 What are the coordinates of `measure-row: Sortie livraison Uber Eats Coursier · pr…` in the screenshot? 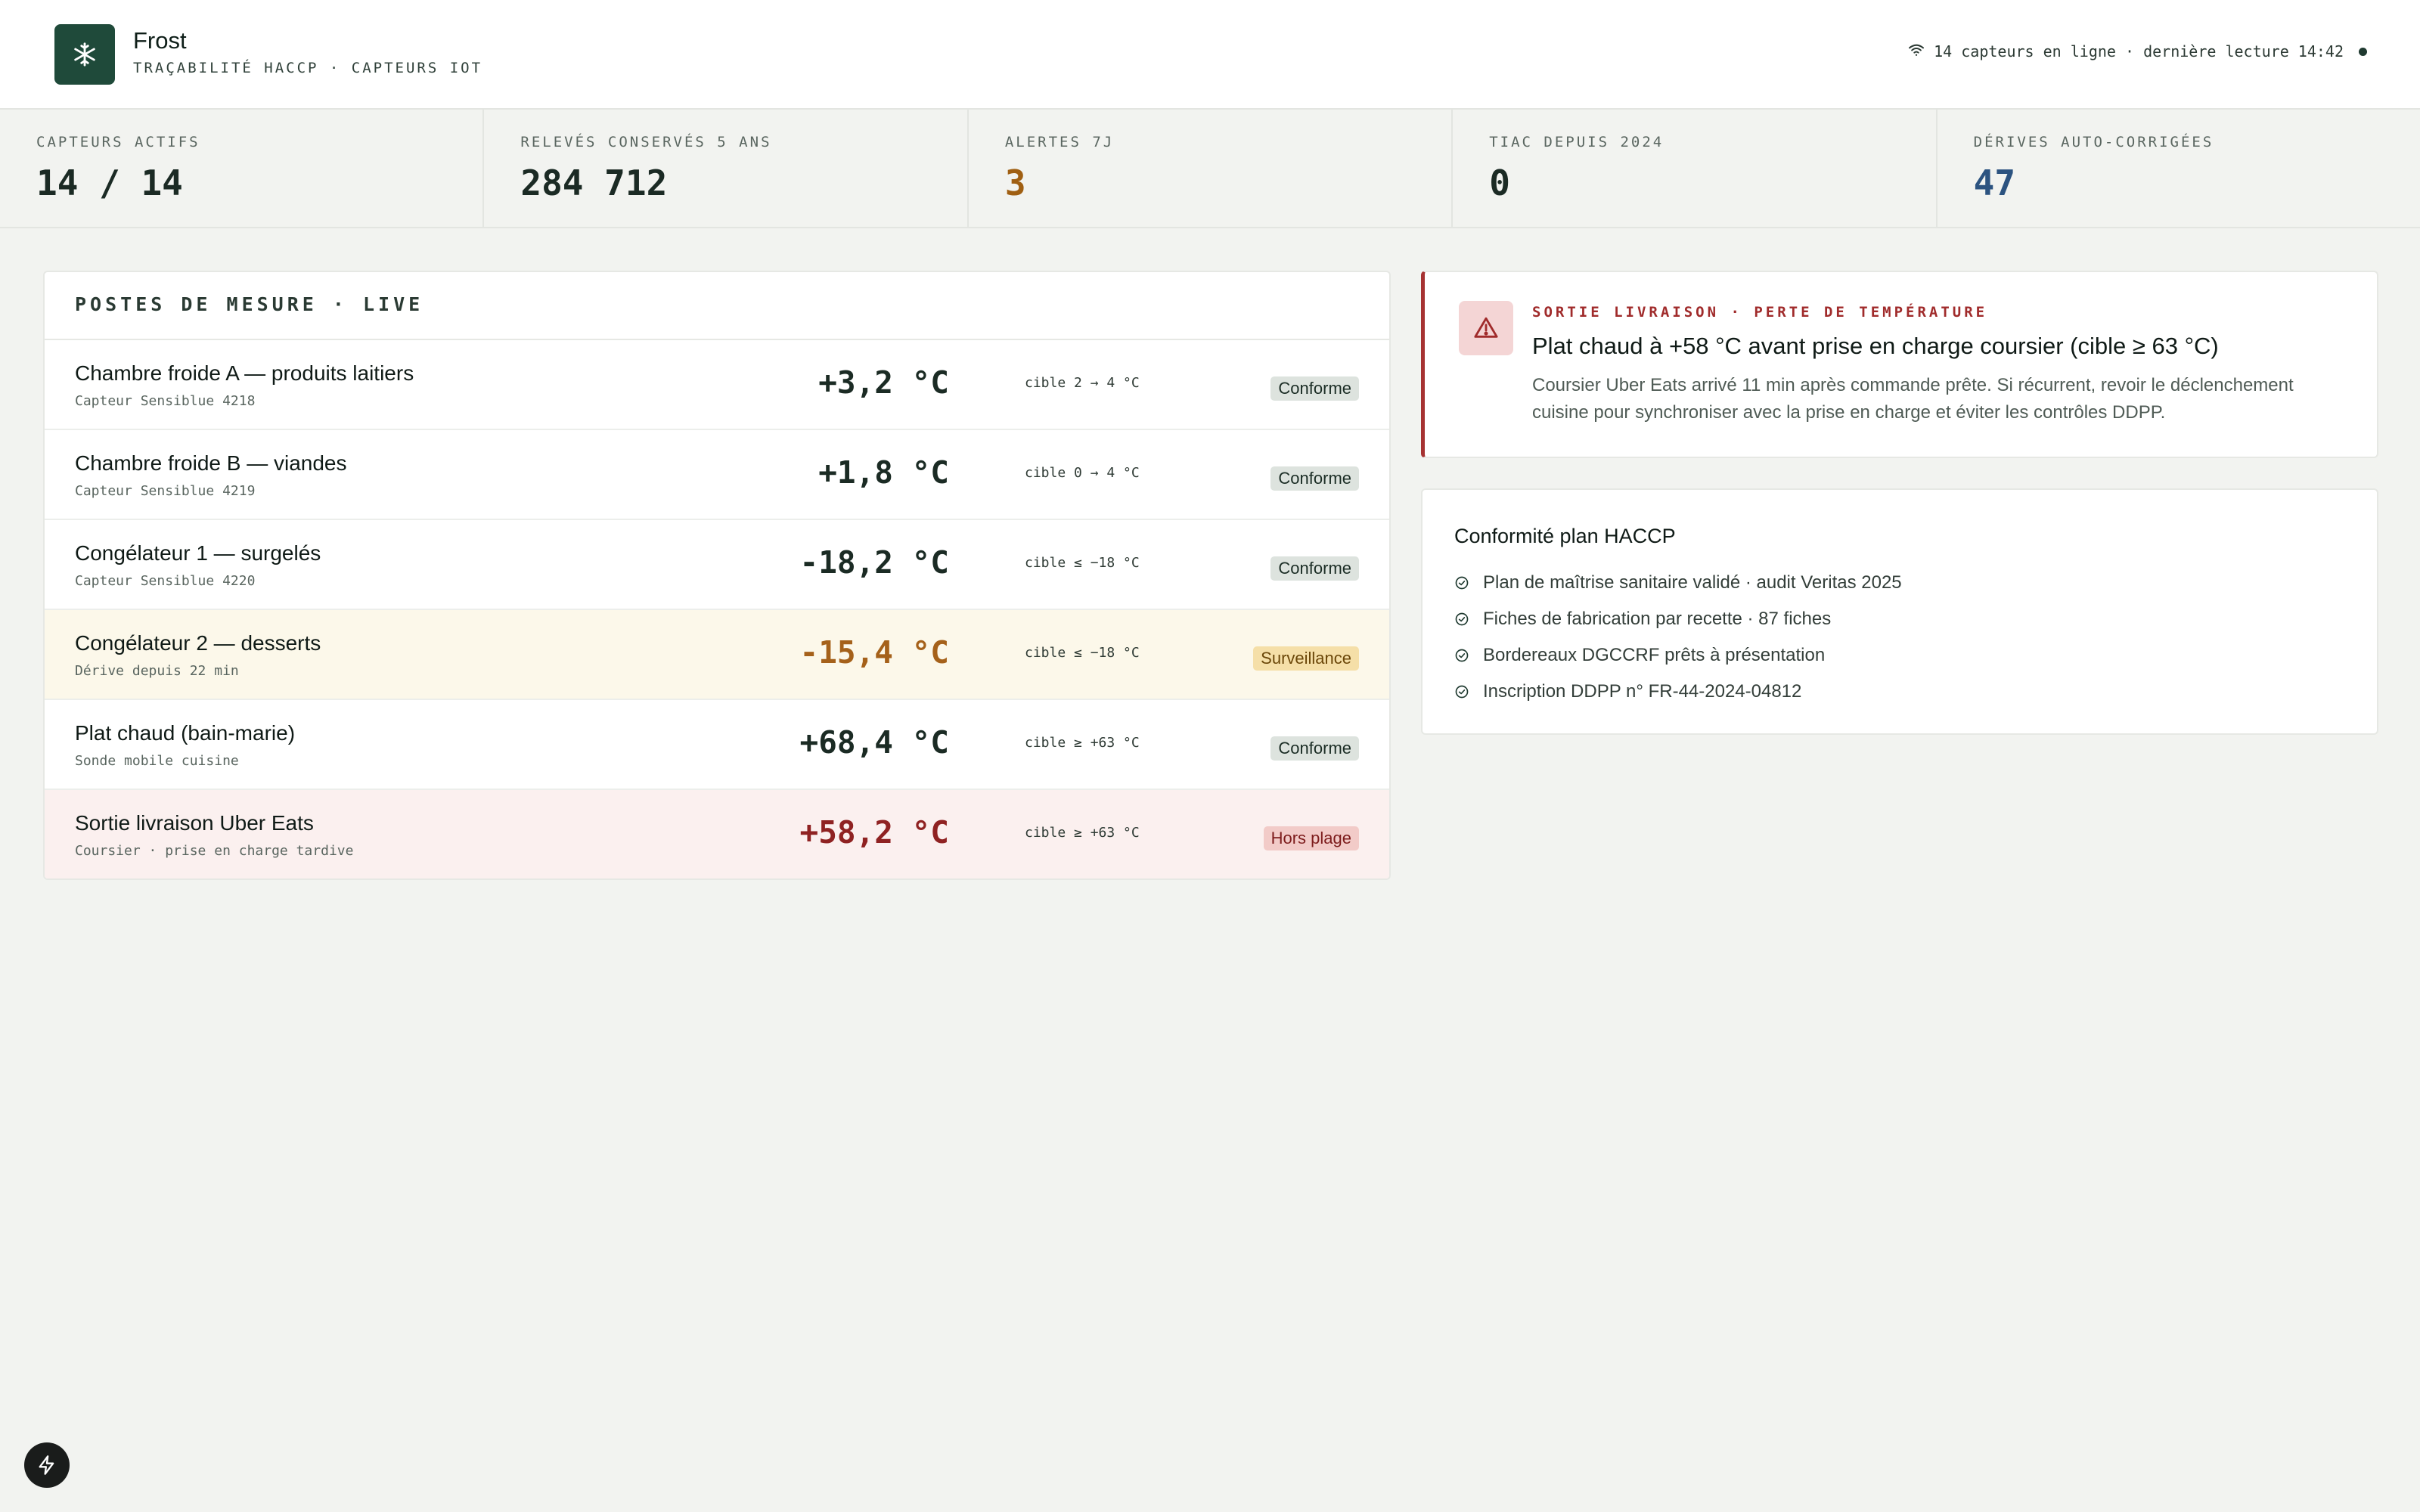 It's located at (717, 834).